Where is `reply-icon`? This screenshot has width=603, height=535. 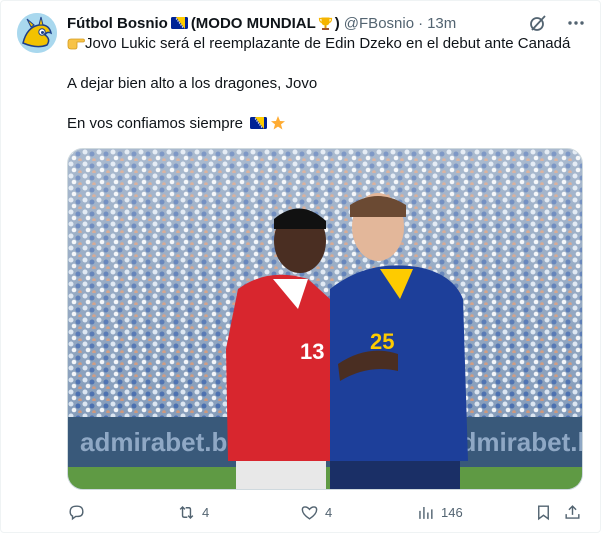 reply-icon is located at coordinates (76, 513).